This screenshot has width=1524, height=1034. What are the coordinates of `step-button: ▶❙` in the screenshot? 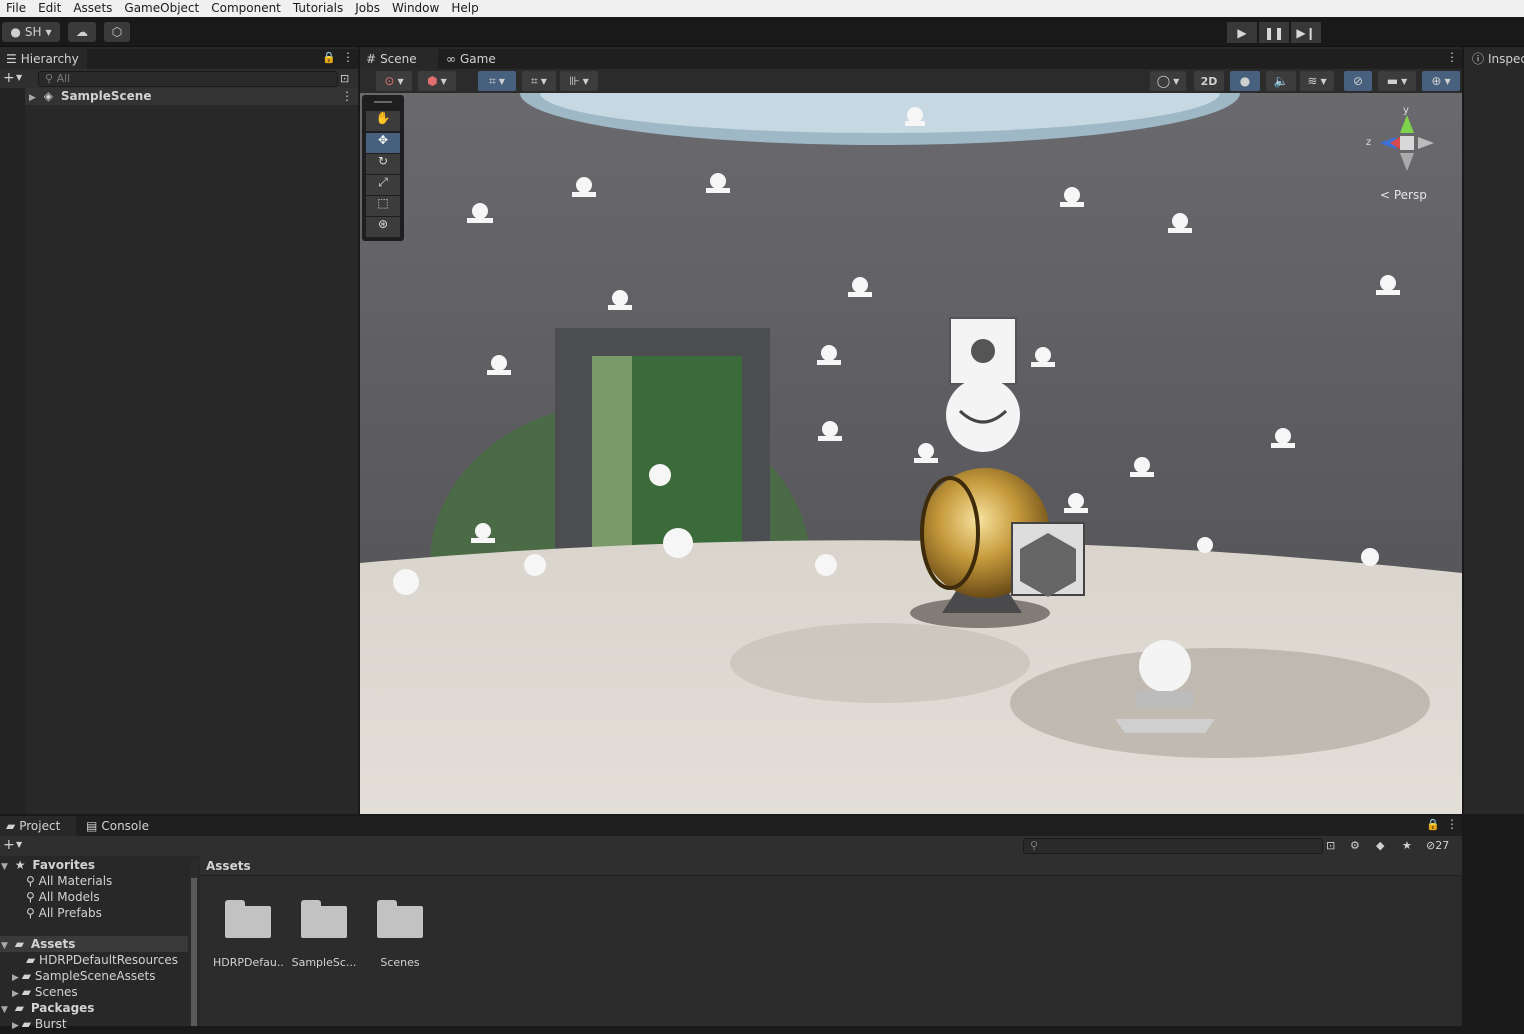 It's located at (1306, 32).